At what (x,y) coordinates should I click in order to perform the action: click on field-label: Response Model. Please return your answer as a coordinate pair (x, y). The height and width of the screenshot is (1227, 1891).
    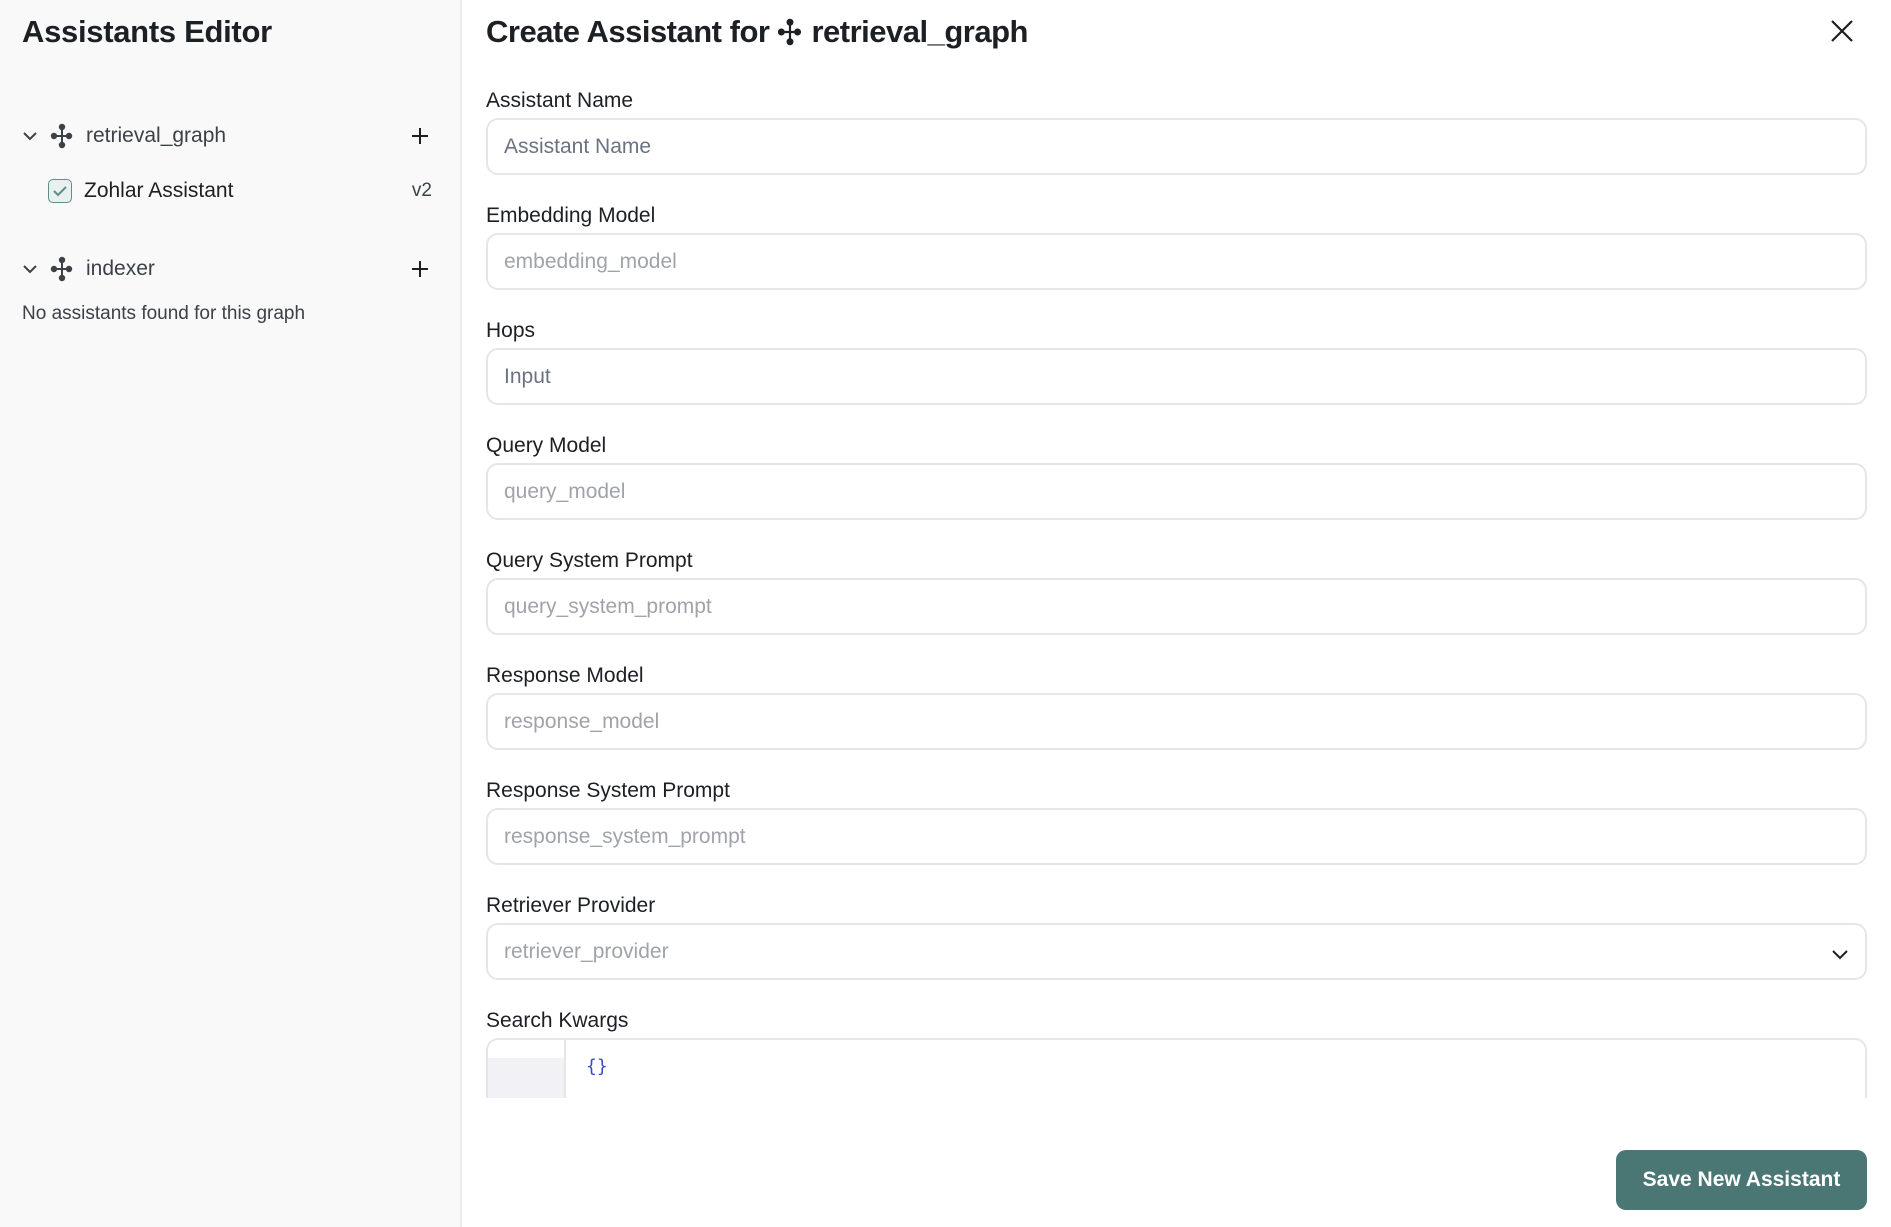
    Looking at the image, I should click on (565, 675).